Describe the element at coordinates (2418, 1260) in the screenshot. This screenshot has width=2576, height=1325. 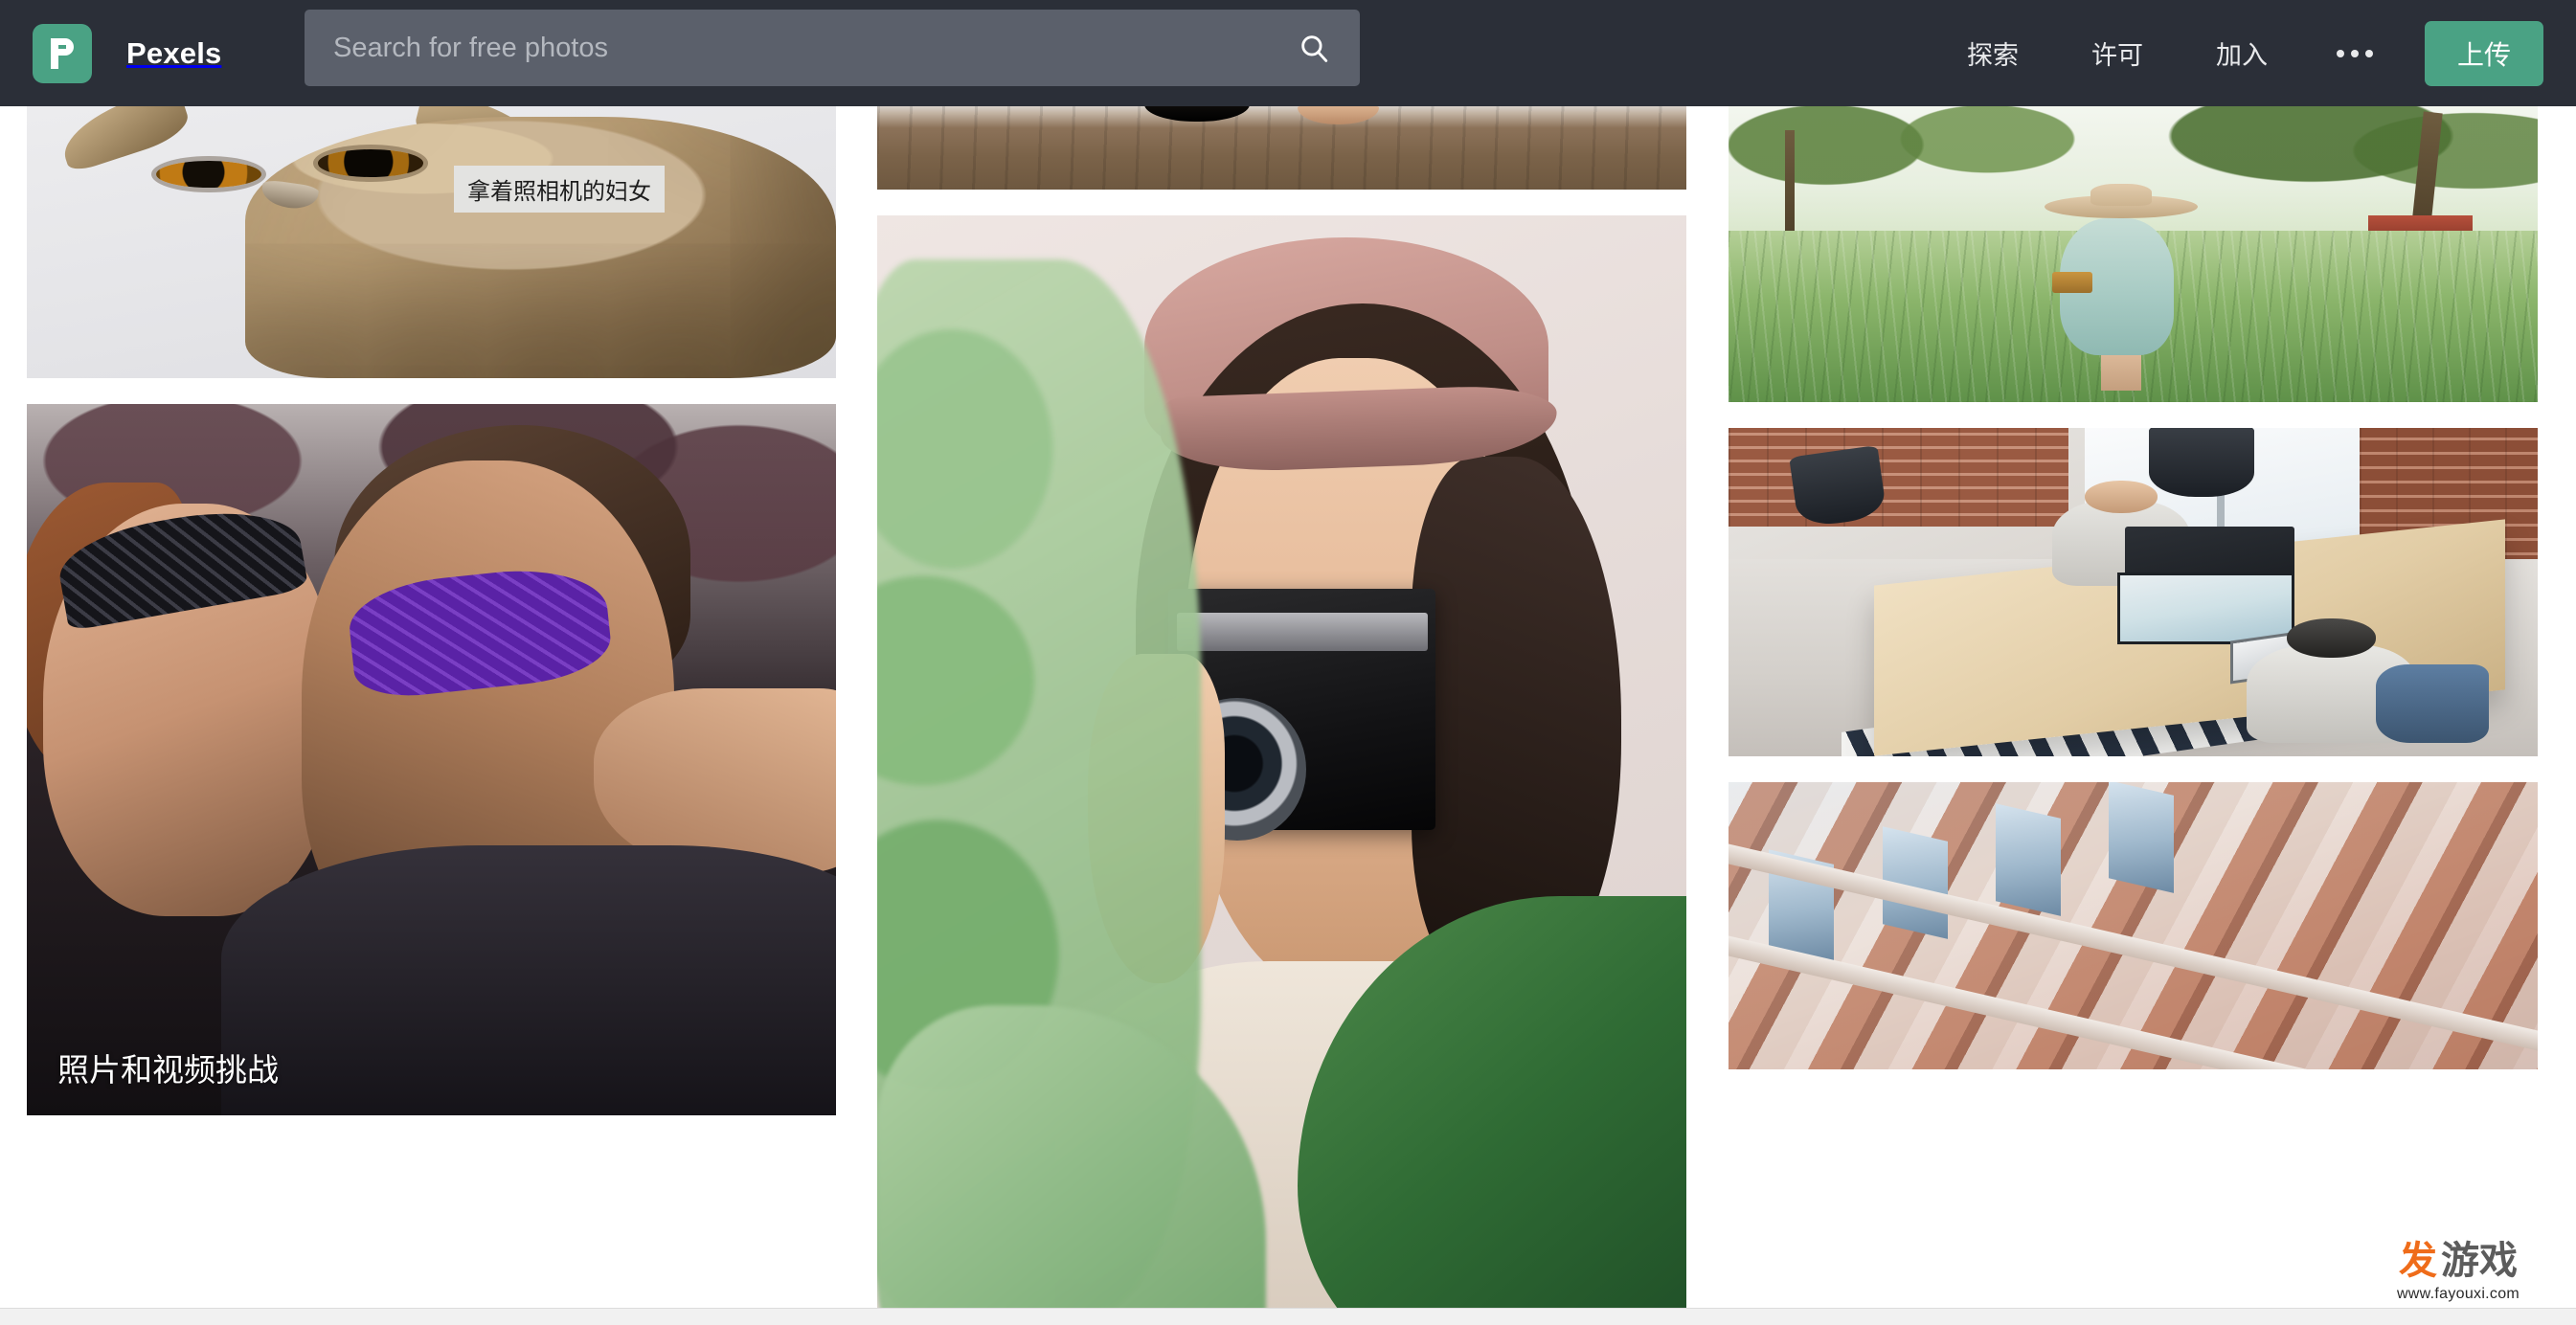
I see `badge-logo-char: 发` at that location.